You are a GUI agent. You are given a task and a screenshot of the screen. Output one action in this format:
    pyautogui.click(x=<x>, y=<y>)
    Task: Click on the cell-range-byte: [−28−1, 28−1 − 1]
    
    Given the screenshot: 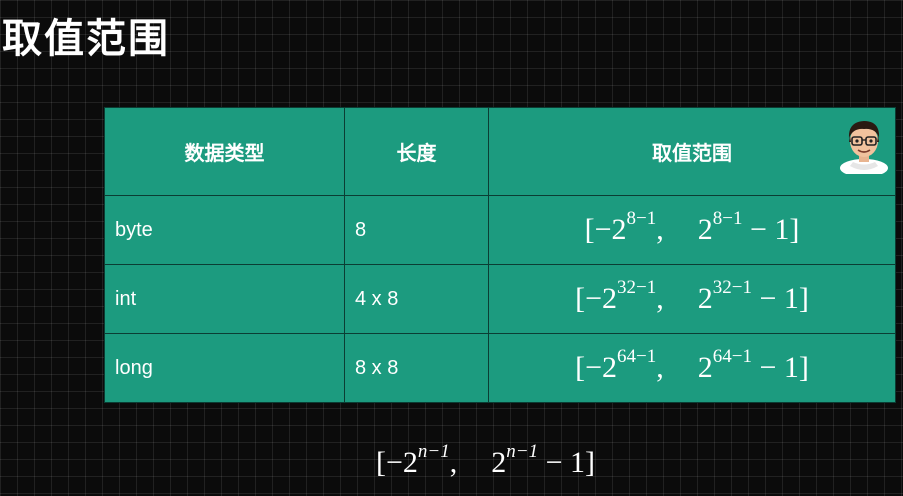 What is the action you would take?
    pyautogui.click(x=692, y=230)
    